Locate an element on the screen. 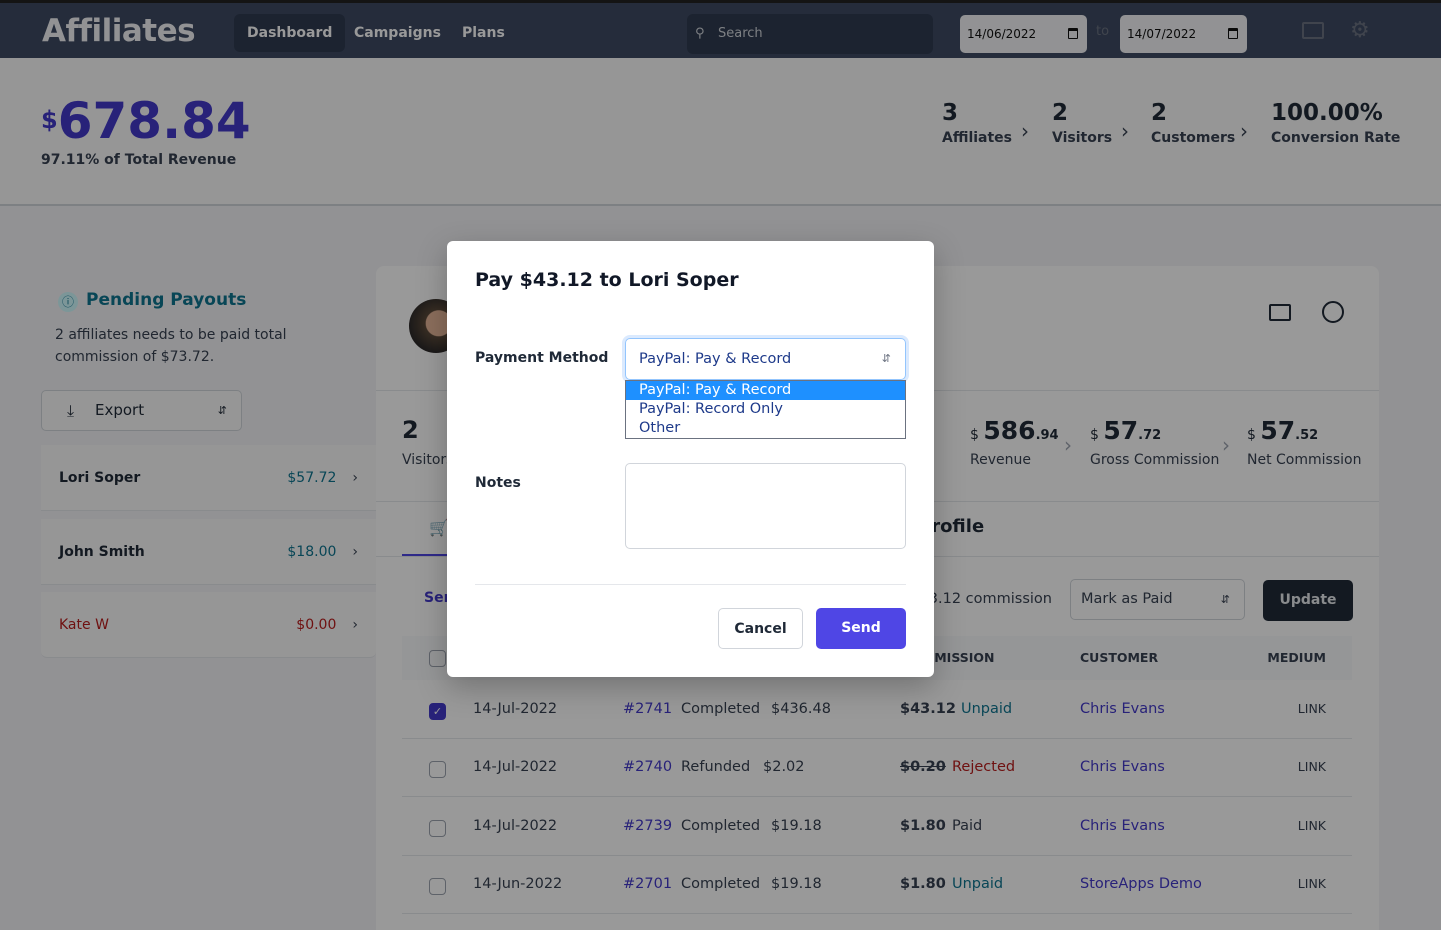 The height and width of the screenshot is (930, 1441). nav-plans: Plans is located at coordinates (483, 33).